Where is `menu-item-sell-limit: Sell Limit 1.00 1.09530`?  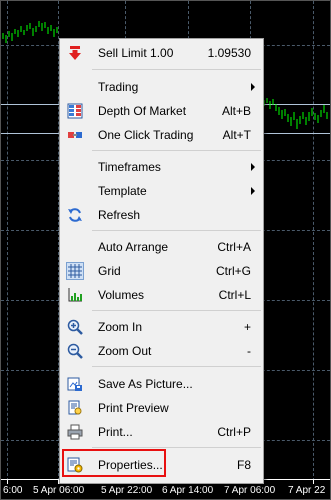 menu-item-sell-limit: Sell Limit 1.00 1.09530 is located at coordinates (161, 53).